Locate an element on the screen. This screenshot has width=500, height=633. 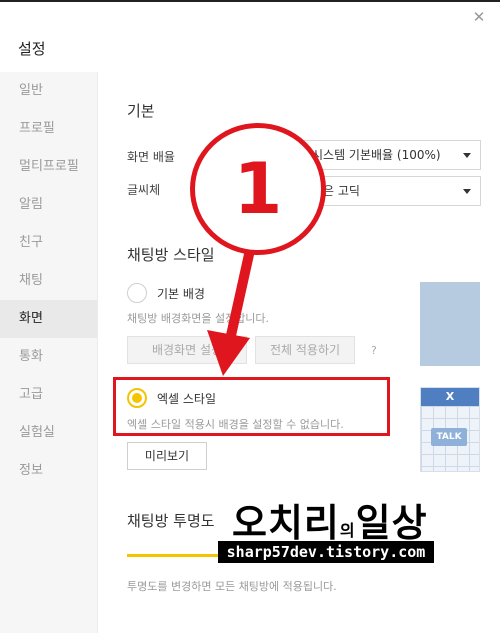
watermark-url: sharp57dev.tistory.com is located at coordinates (326, 552).